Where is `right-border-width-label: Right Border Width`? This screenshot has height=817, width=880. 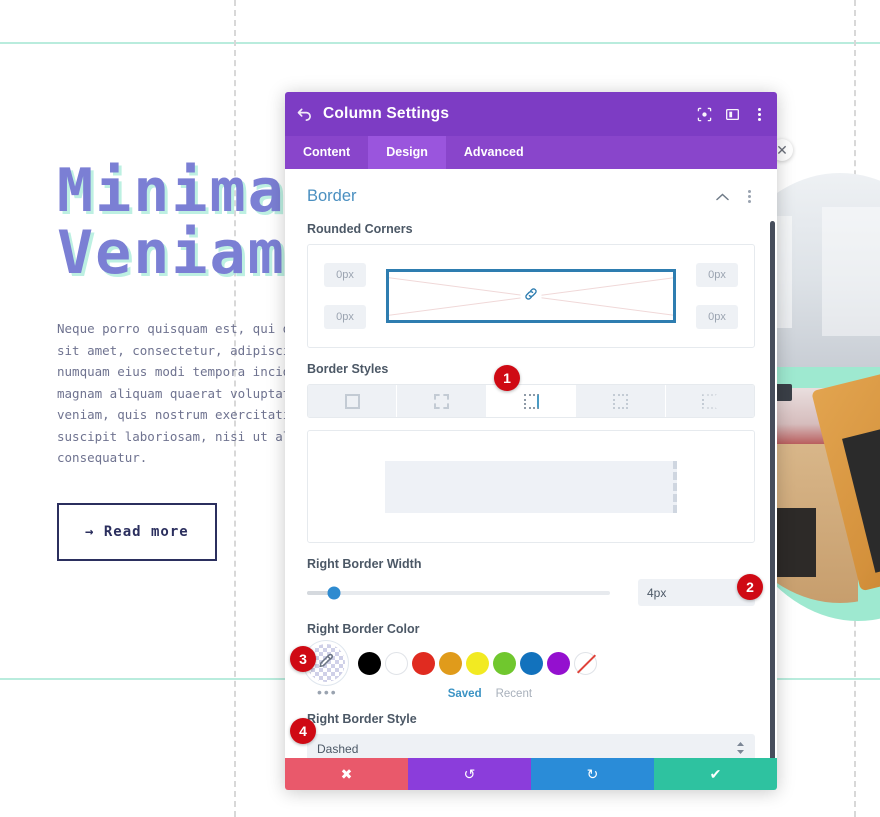 right-border-width-label: Right Border Width is located at coordinates (364, 564).